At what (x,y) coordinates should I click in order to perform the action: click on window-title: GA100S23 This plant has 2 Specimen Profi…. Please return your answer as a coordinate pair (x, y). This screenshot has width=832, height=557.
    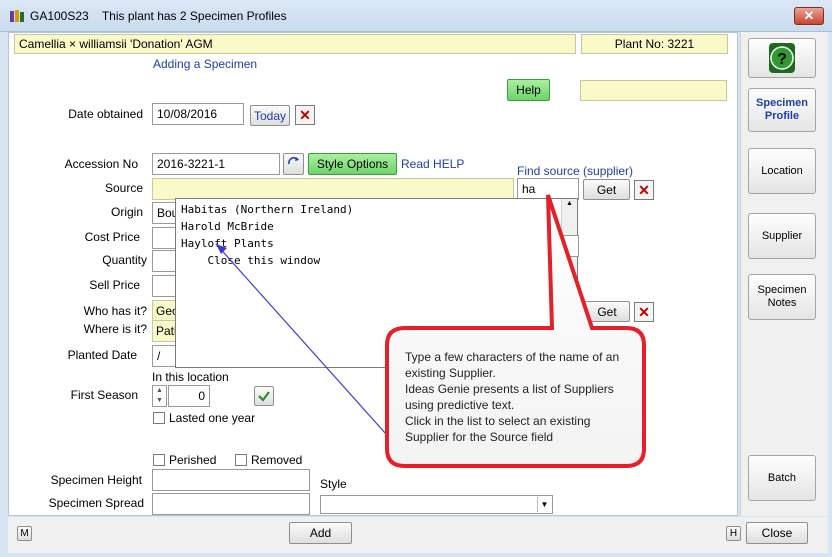
    Looking at the image, I should click on (158, 16).